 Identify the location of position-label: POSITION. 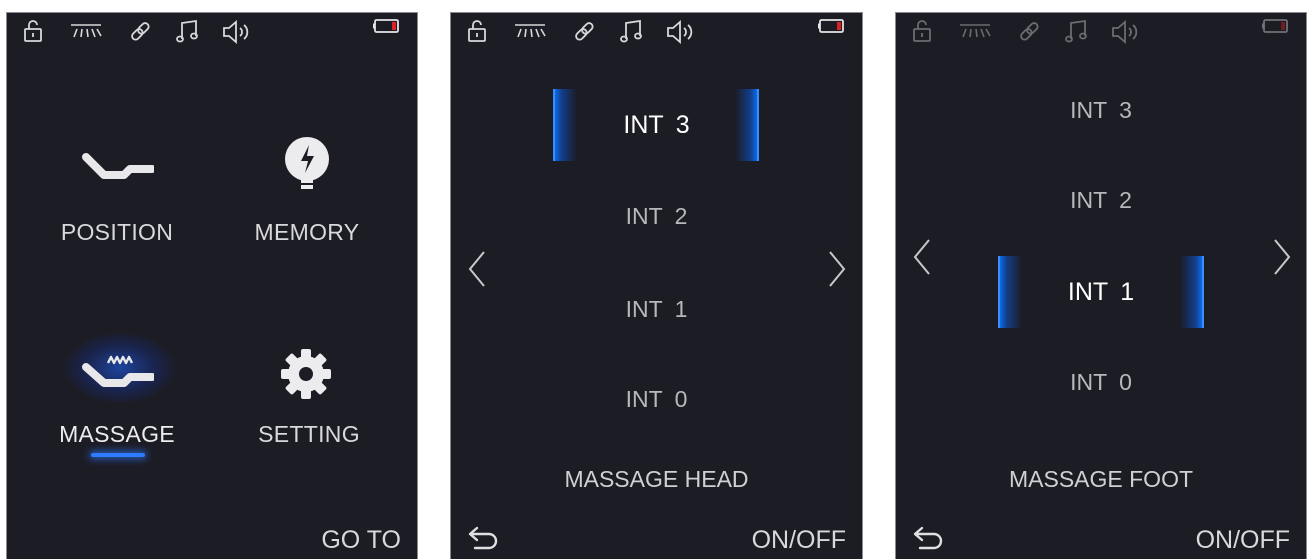
(117, 232).